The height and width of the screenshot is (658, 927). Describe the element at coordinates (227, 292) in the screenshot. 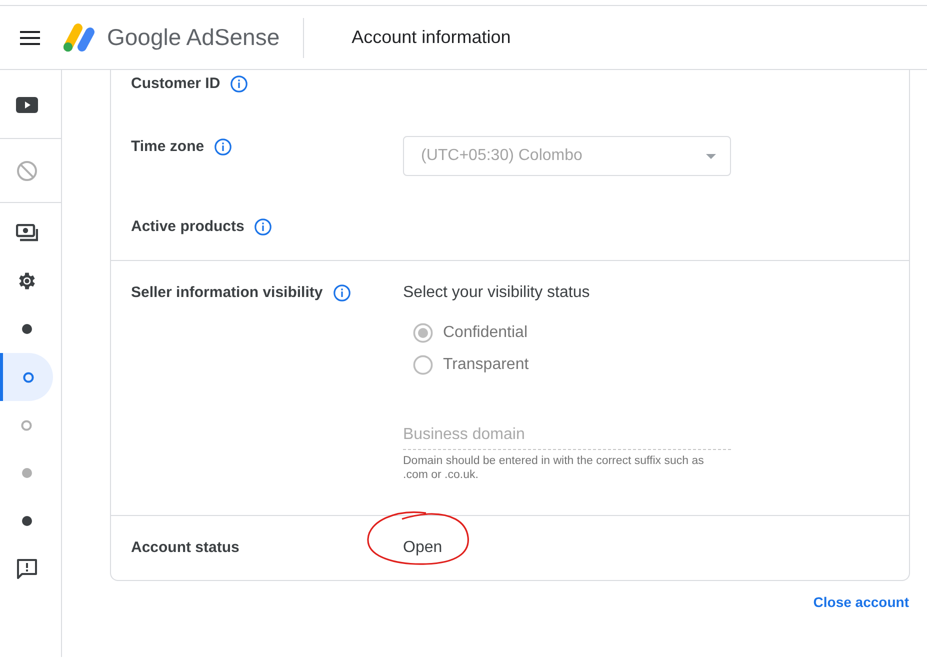

I see `field-label: Seller information visibility` at that location.